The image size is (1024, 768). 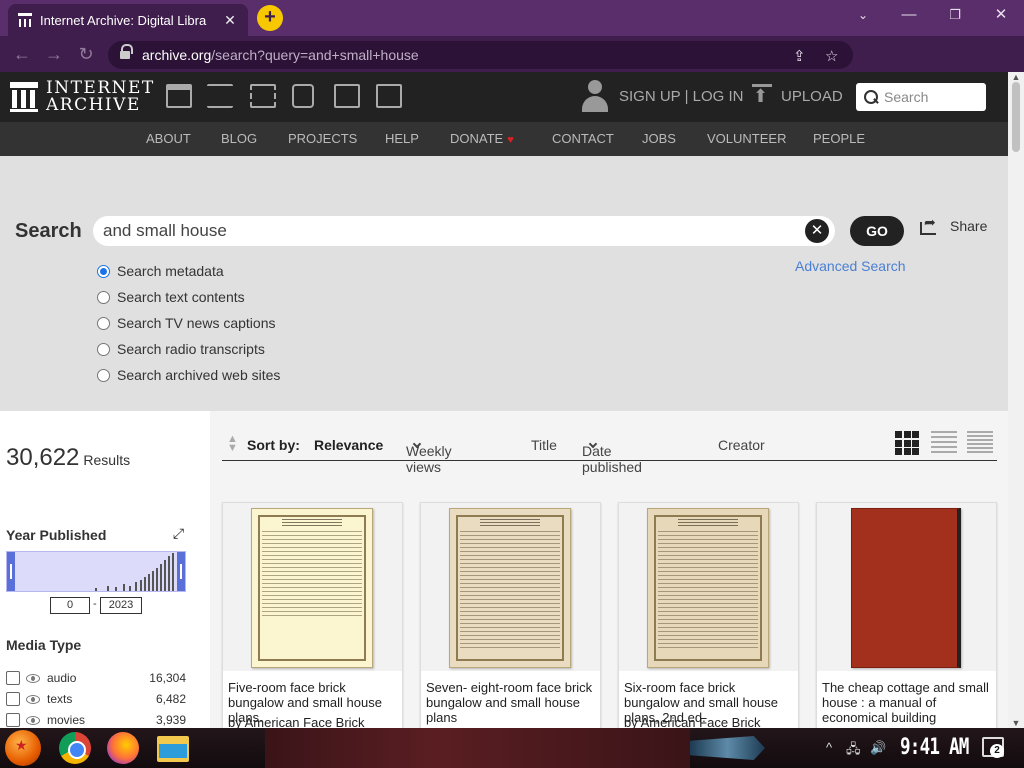 What do you see at coordinates (839, 138) in the screenshot?
I see `nav-people: PEOPLE` at bounding box center [839, 138].